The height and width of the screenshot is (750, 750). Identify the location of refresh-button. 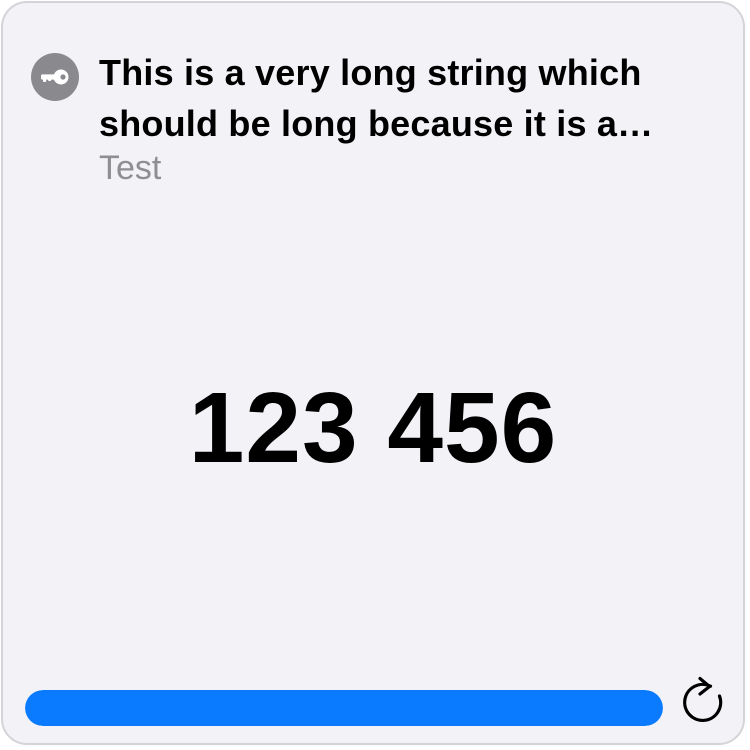
(702, 700).